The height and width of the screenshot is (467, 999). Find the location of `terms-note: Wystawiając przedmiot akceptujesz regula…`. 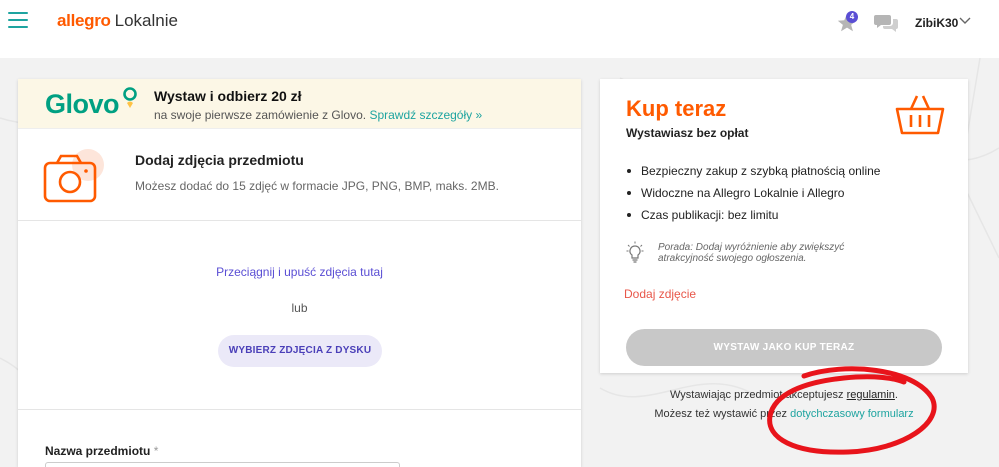

terms-note: Wystawiając przedmiot akceptujesz regula… is located at coordinates (784, 395).